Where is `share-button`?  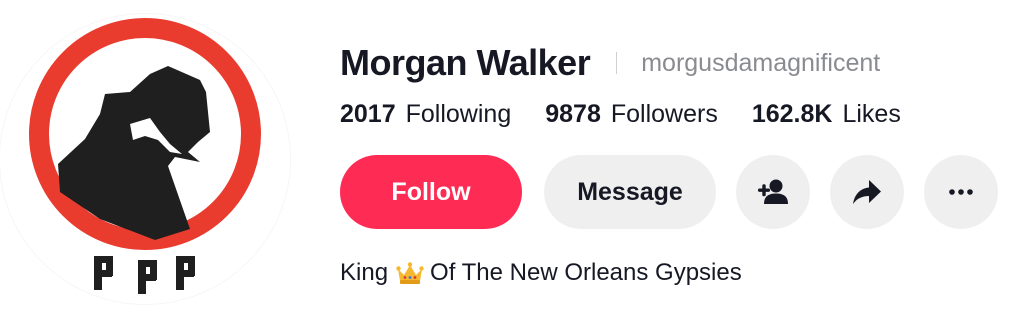
share-button is located at coordinates (867, 192).